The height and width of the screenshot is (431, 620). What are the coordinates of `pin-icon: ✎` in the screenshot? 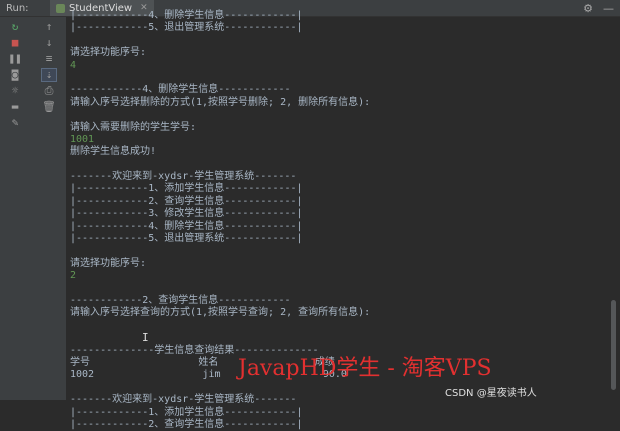 It's located at (15, 123).